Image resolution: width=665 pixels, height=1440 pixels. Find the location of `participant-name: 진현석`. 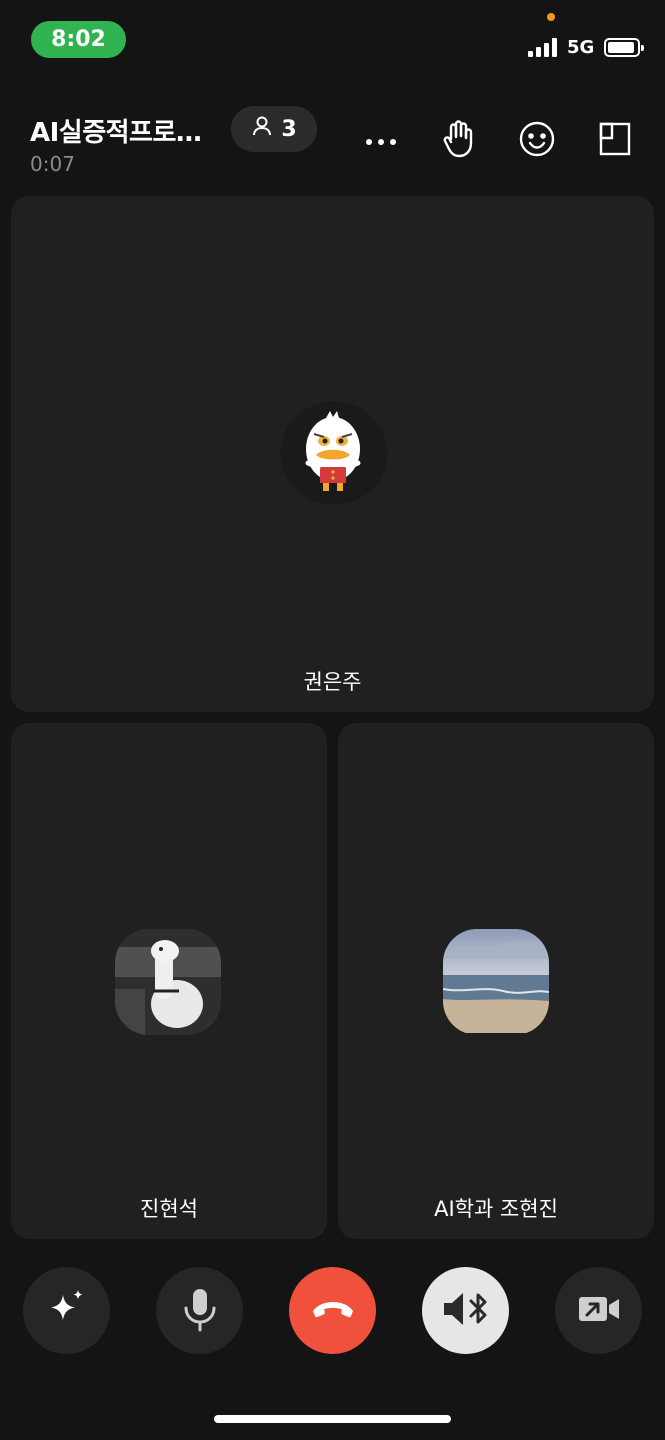

participant-name: 진현석 is located at coordinates (169, 1209).